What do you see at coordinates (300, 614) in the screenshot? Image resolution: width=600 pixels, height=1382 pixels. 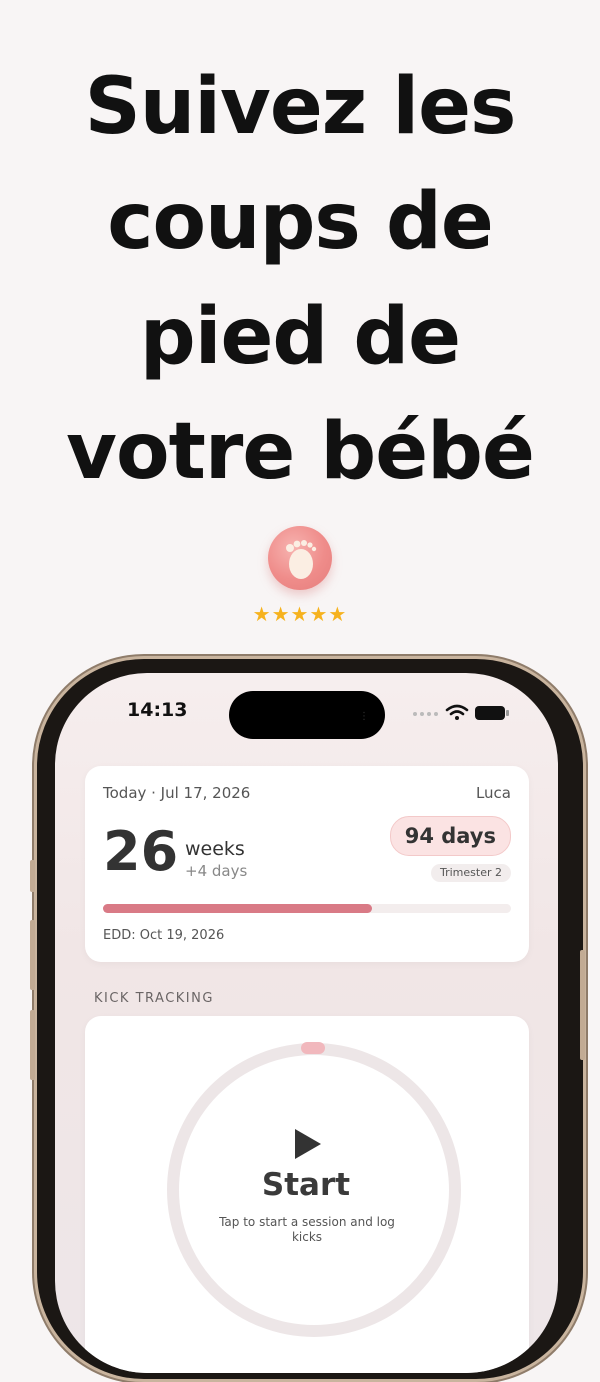 I see `rating-stars: ★★★★★` at bounding box center [300, 614].